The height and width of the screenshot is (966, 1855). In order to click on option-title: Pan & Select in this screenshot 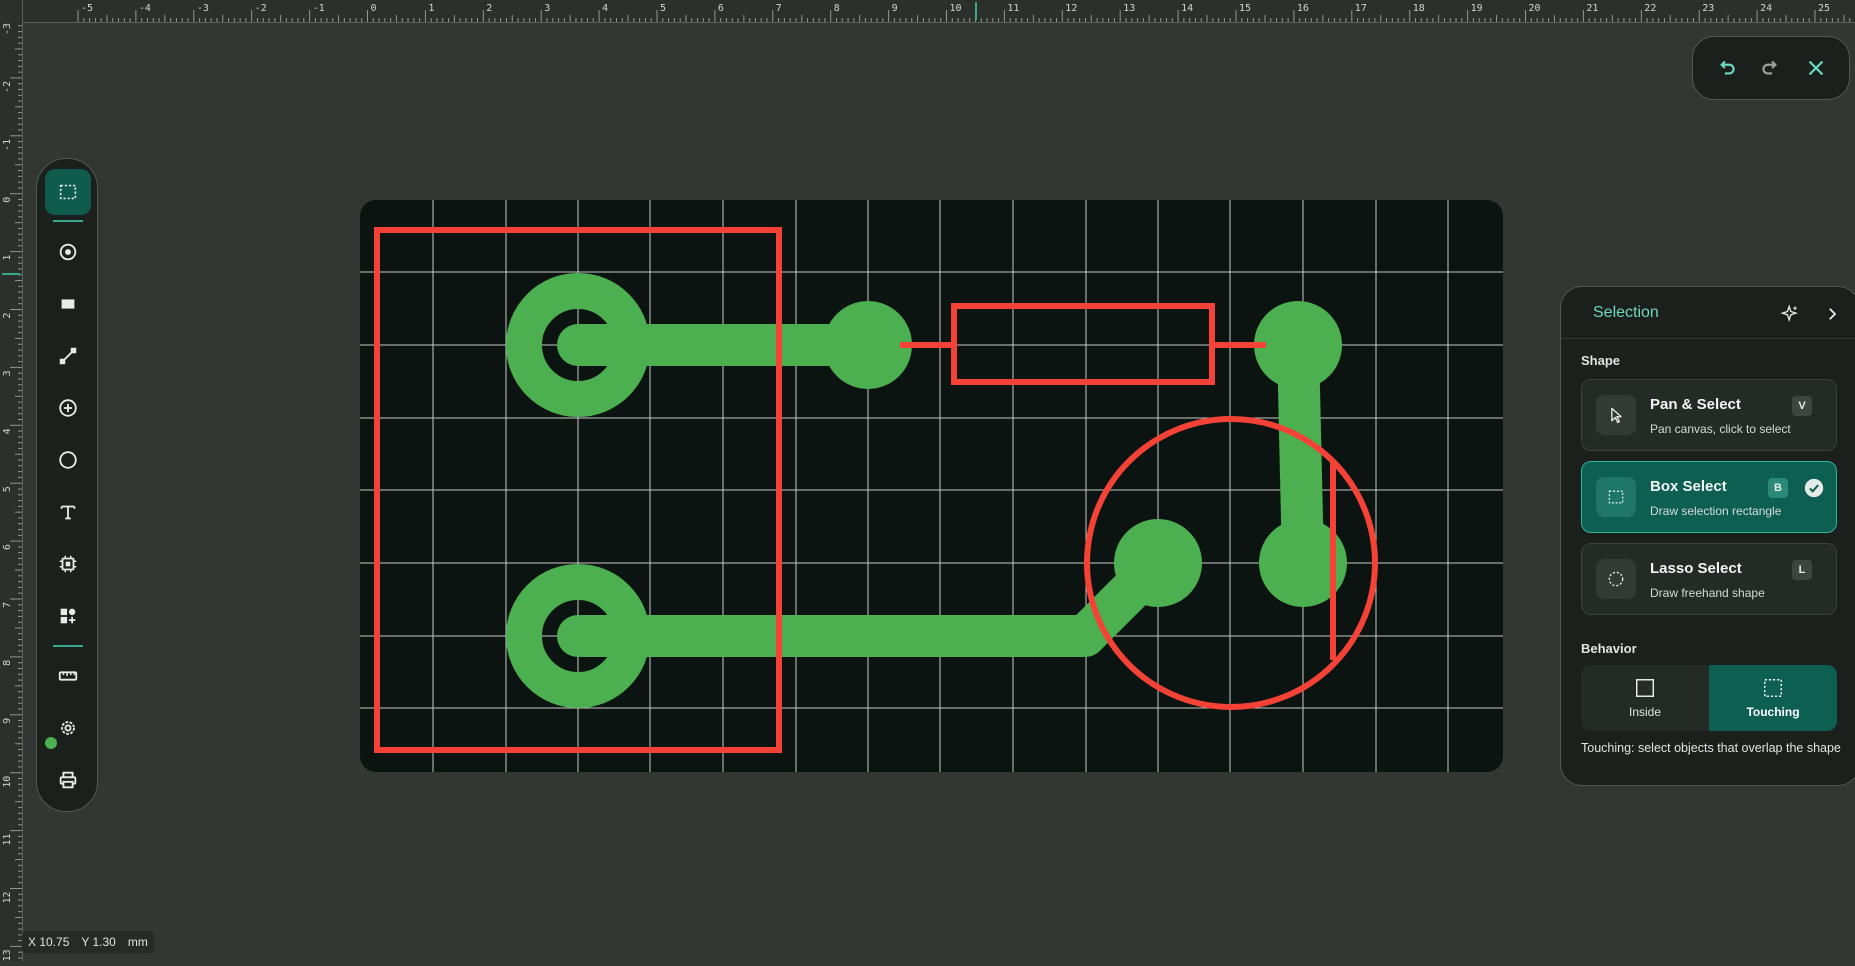, I will do `click(1695, 404)`.